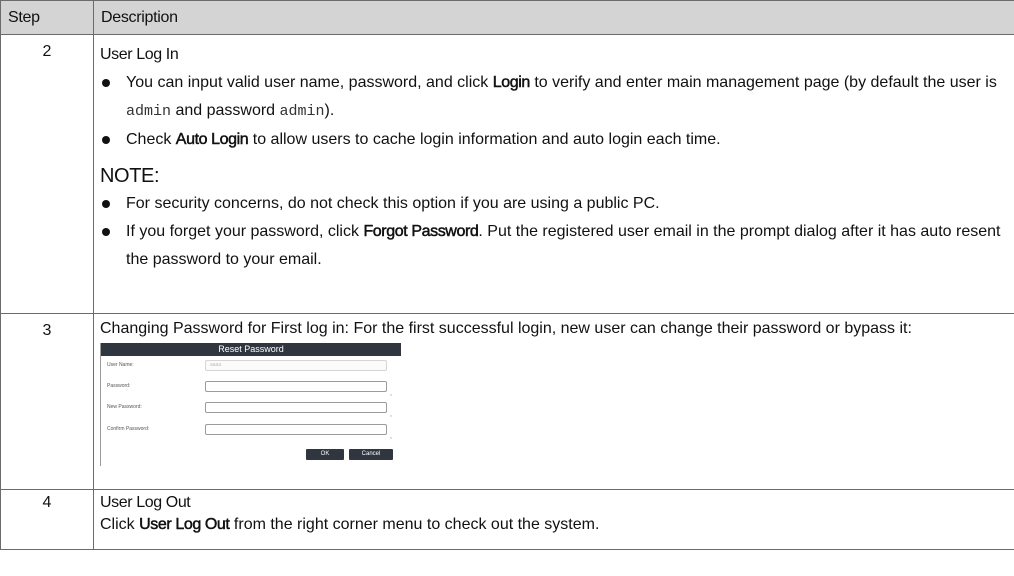  Describe the element at coordinates (119, 386) in the screenshot. I see `password-label: Password:` at that location.